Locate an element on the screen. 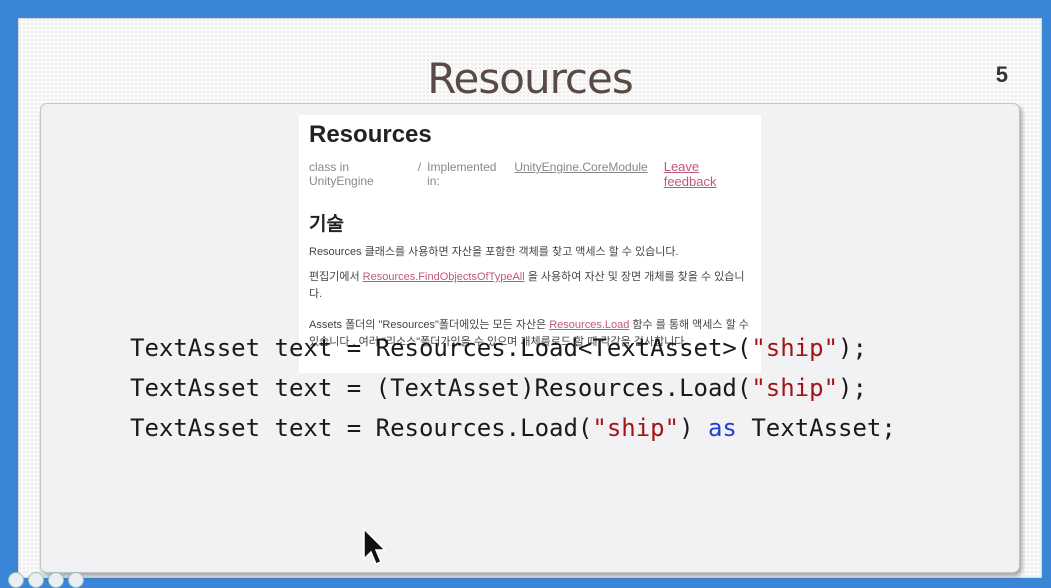 The height and width of the screenshot is (588, 1051). code-keyword: as is located at coordinates (722, 428).